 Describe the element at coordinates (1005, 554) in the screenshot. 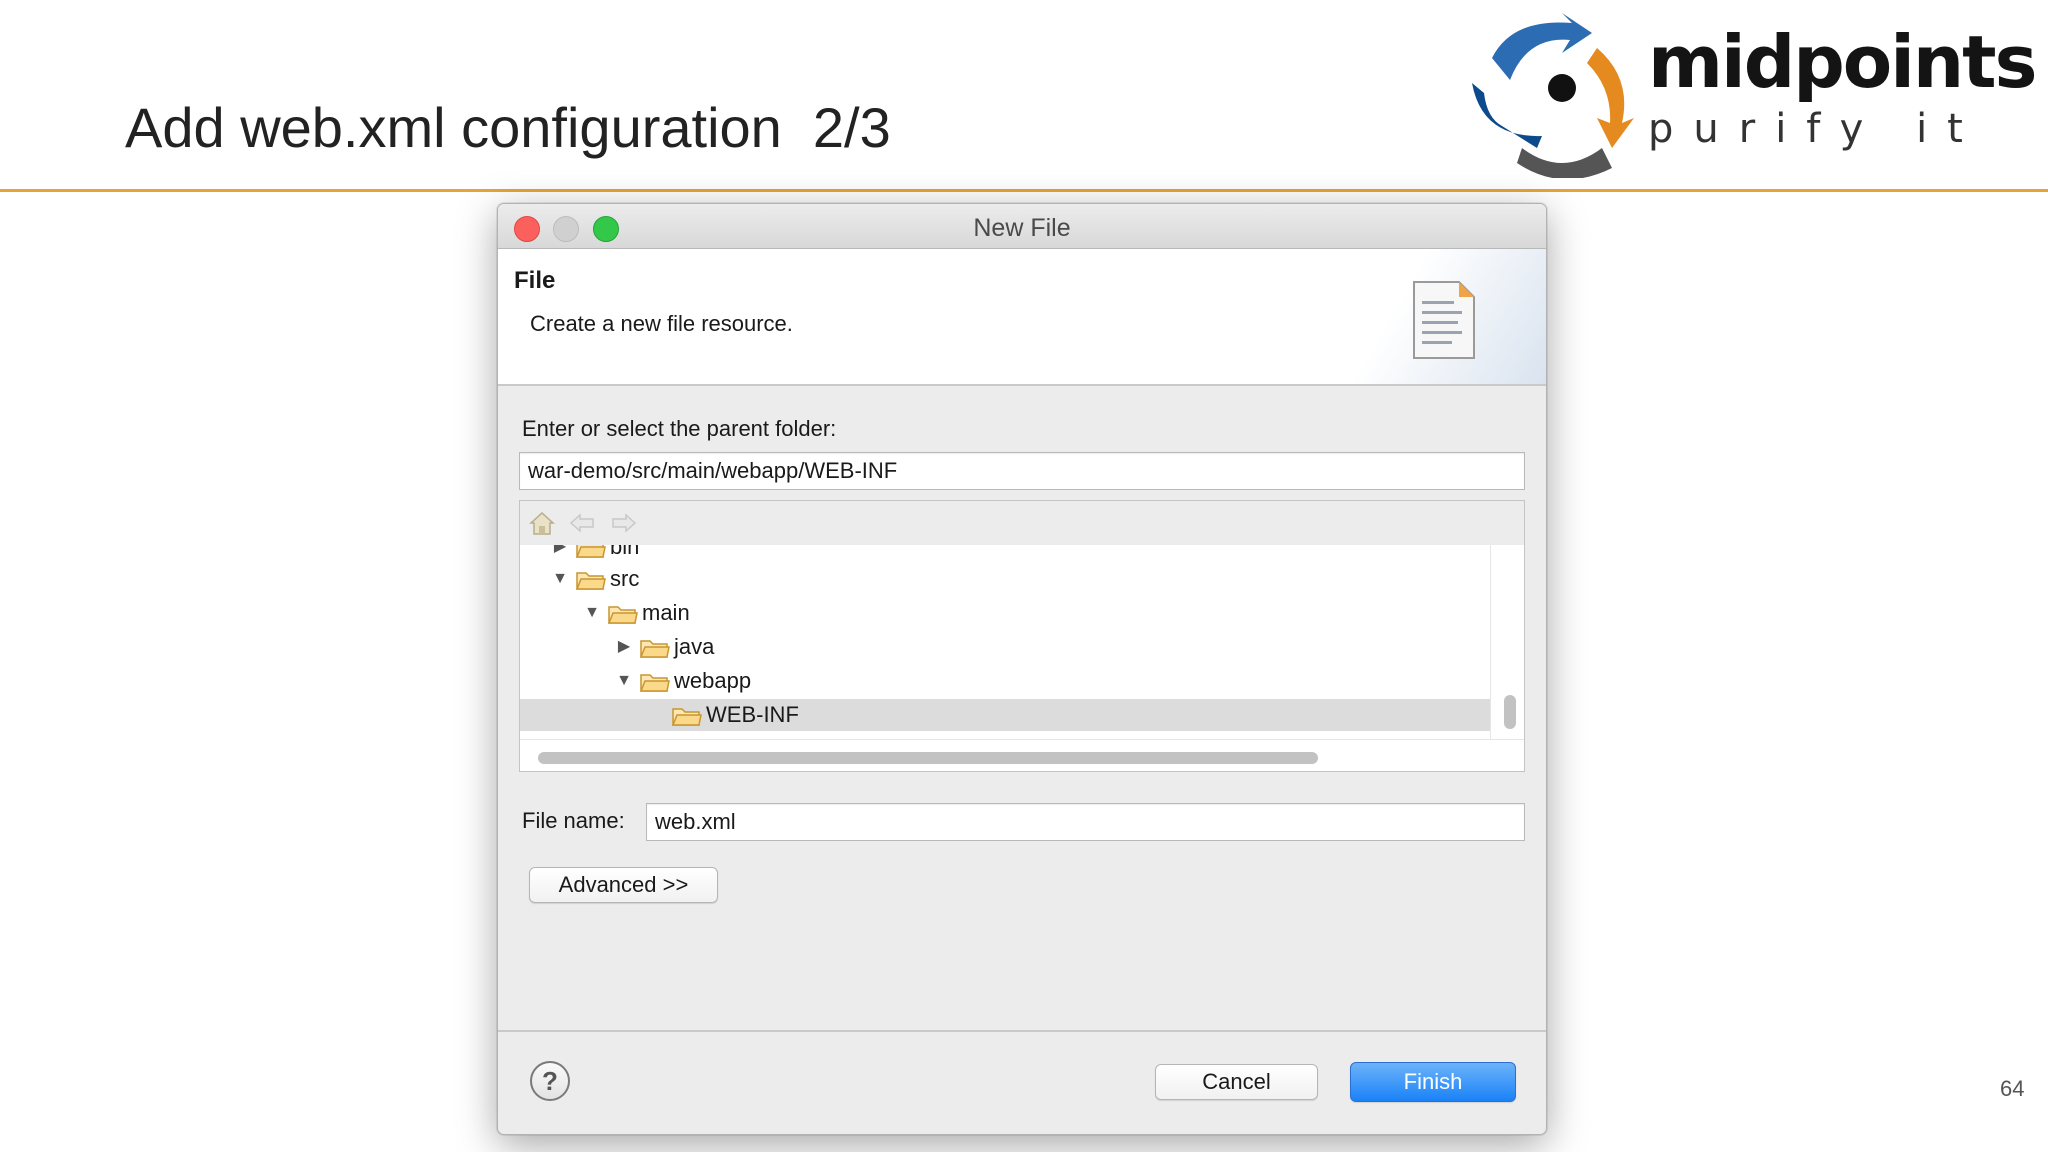

I see `tree-node-bin: ▶ bin` at that location.